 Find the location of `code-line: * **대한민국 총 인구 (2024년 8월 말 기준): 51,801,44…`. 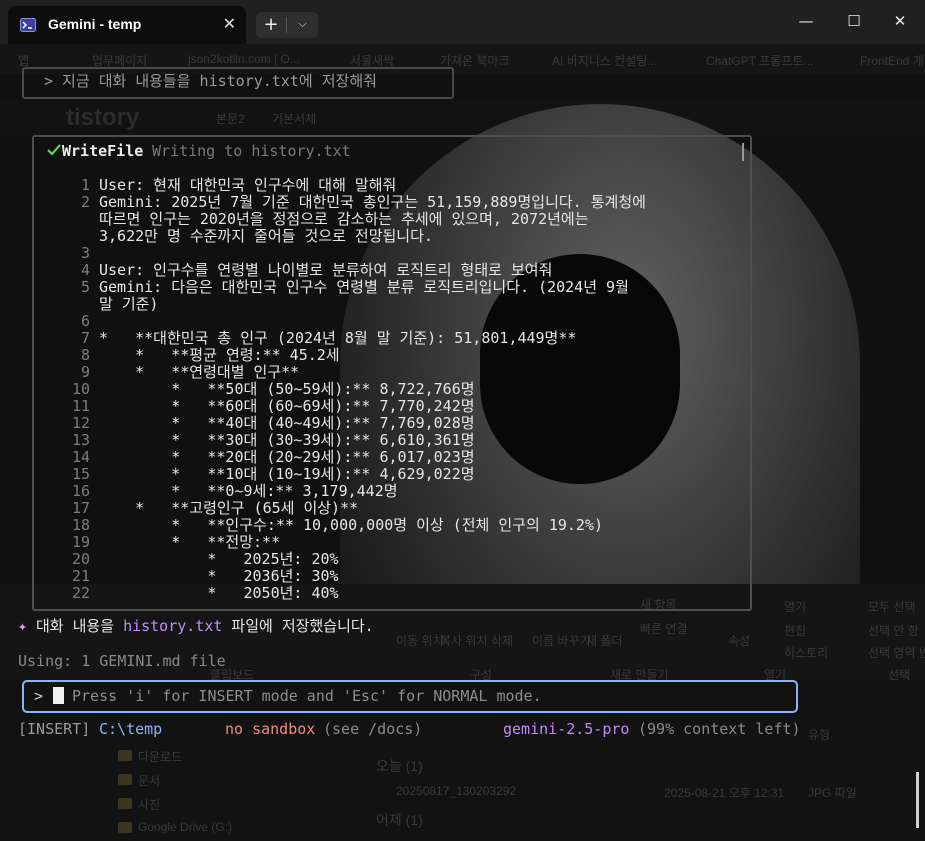

code-line: * **대한민국 총 인구 (2024년 8월 말 기준): 51,801,44… is located at coordinates (338, 338).